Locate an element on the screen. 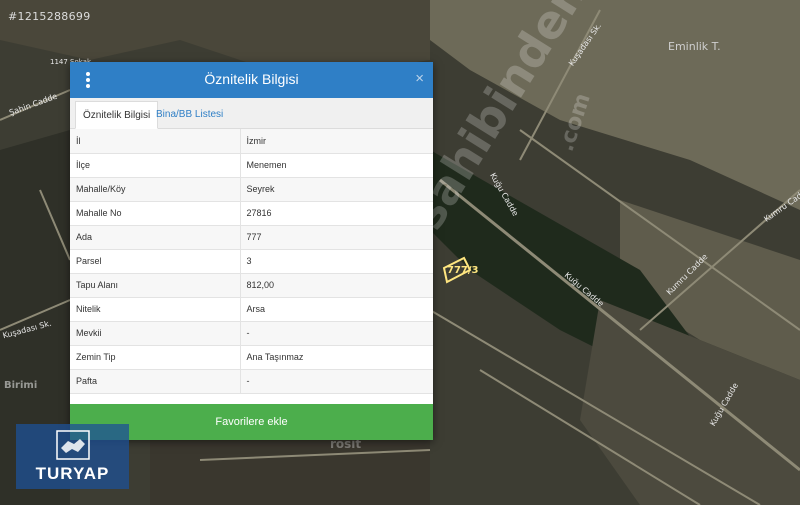  attribute-value: Seyrek is located at coordinates (336, 189).